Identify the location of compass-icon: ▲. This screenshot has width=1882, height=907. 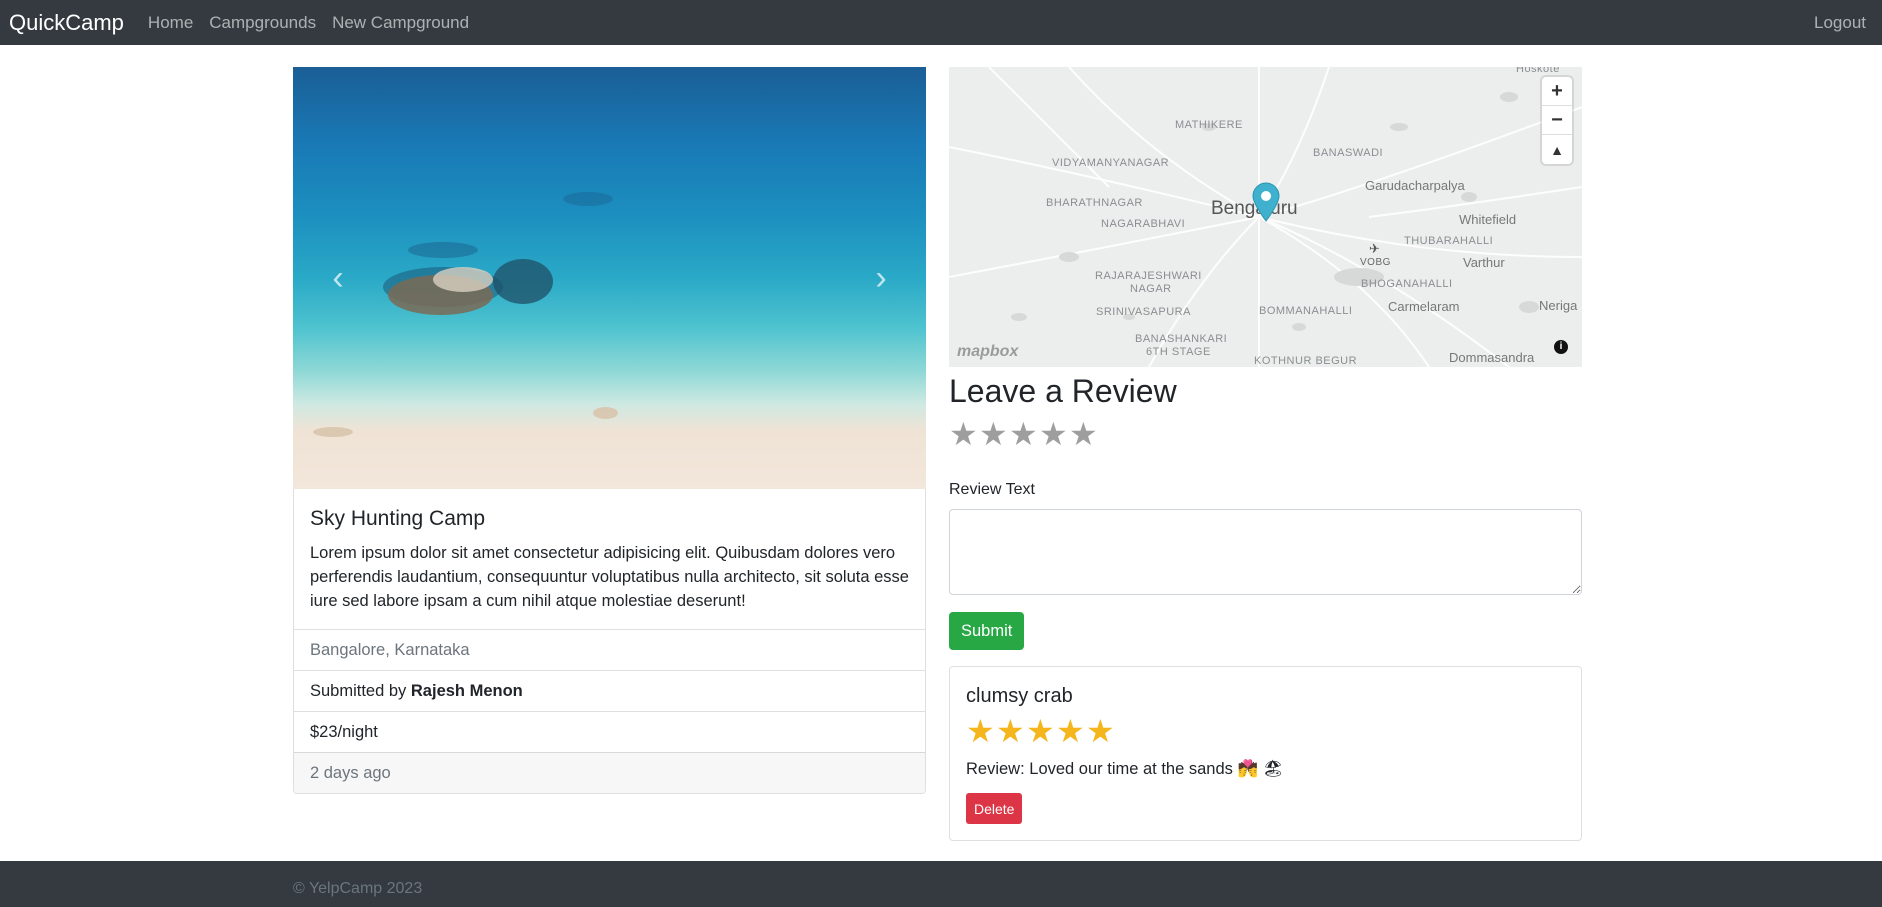
(1557, 149).